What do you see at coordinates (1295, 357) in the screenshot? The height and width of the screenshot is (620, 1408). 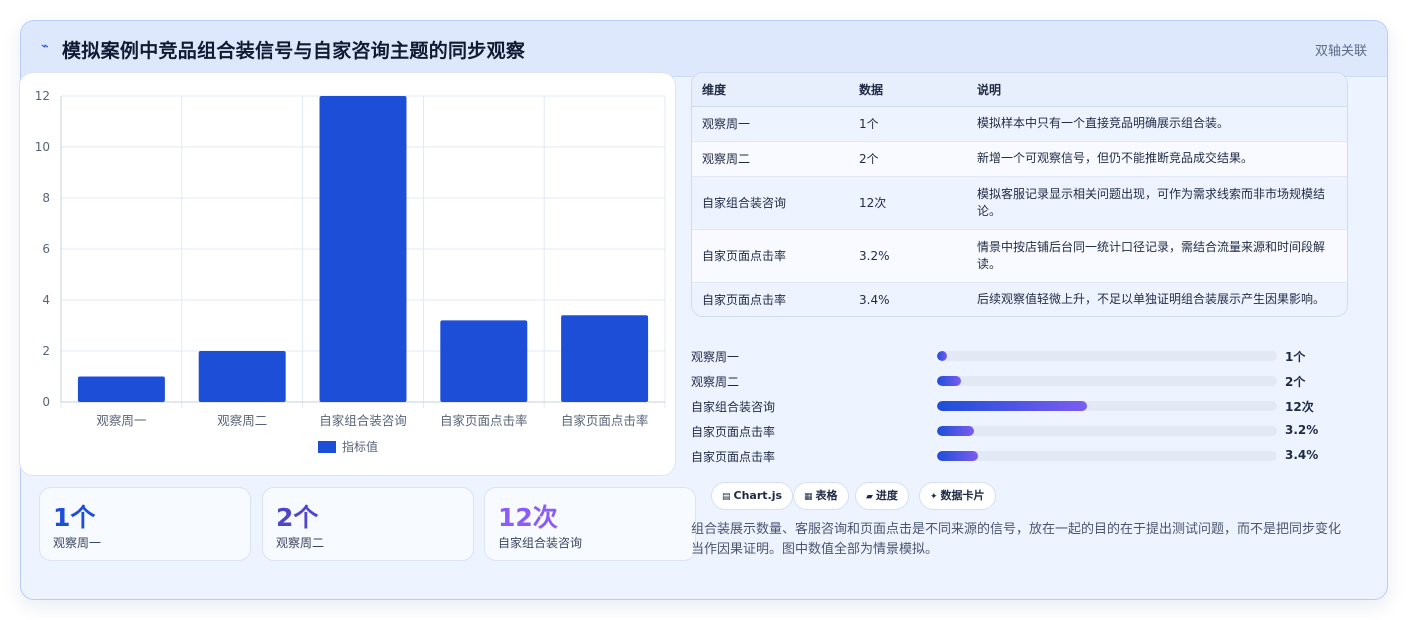 I see `progress-value: 1个` at bounding box center [1295, 357].